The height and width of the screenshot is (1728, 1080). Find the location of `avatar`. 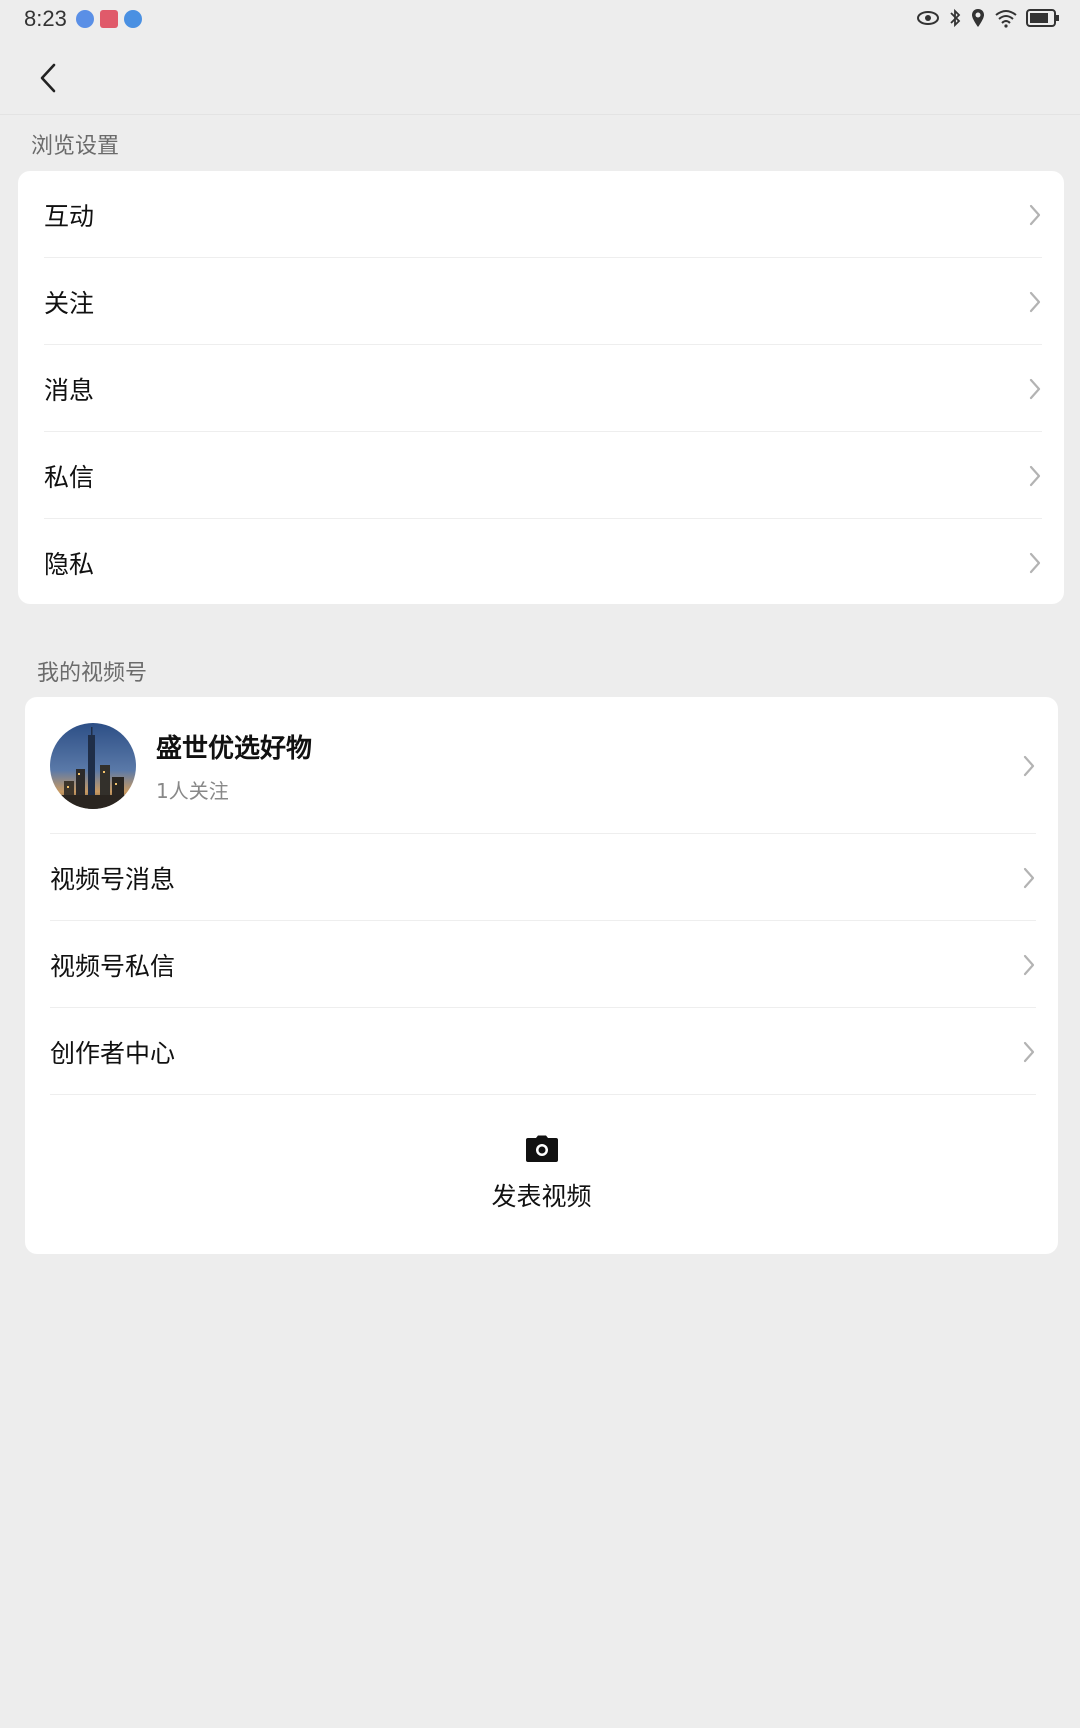

avatar is located at coordinates (93, 765).